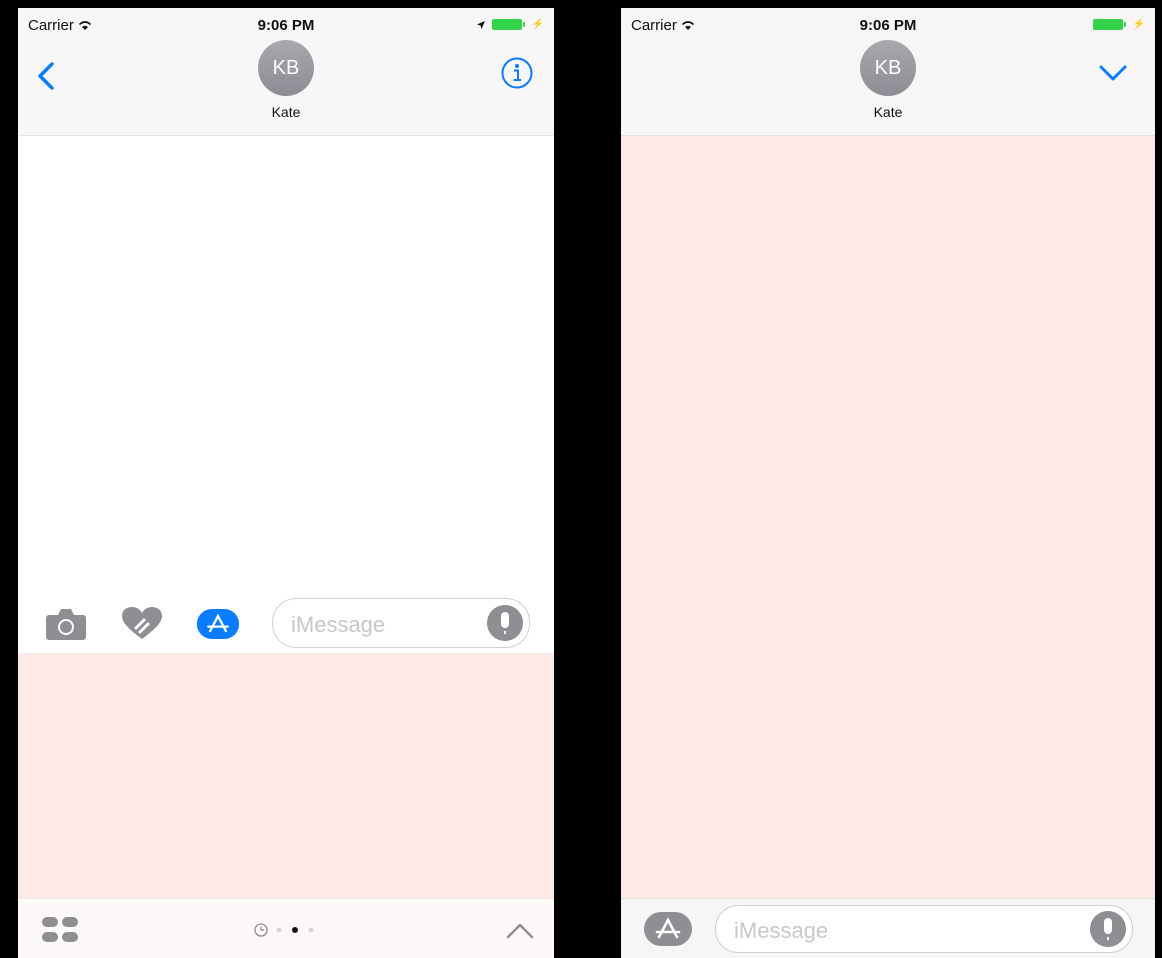  I want to click on page-dot-active, so click(295, 930).